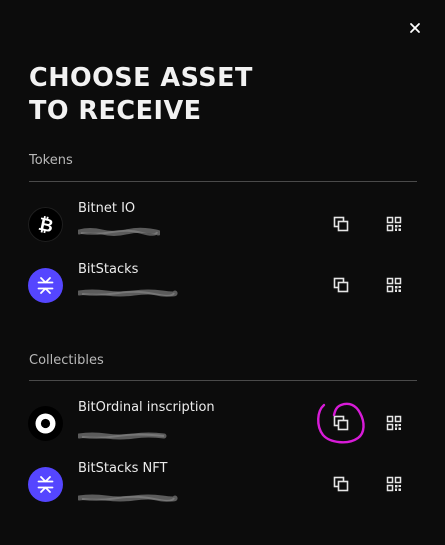 This screenshot has width=445, height=545. Describe the element at coordinates (66, 360) in the screenshot. I see `collectibles-section-label: Collectibles` at that location.